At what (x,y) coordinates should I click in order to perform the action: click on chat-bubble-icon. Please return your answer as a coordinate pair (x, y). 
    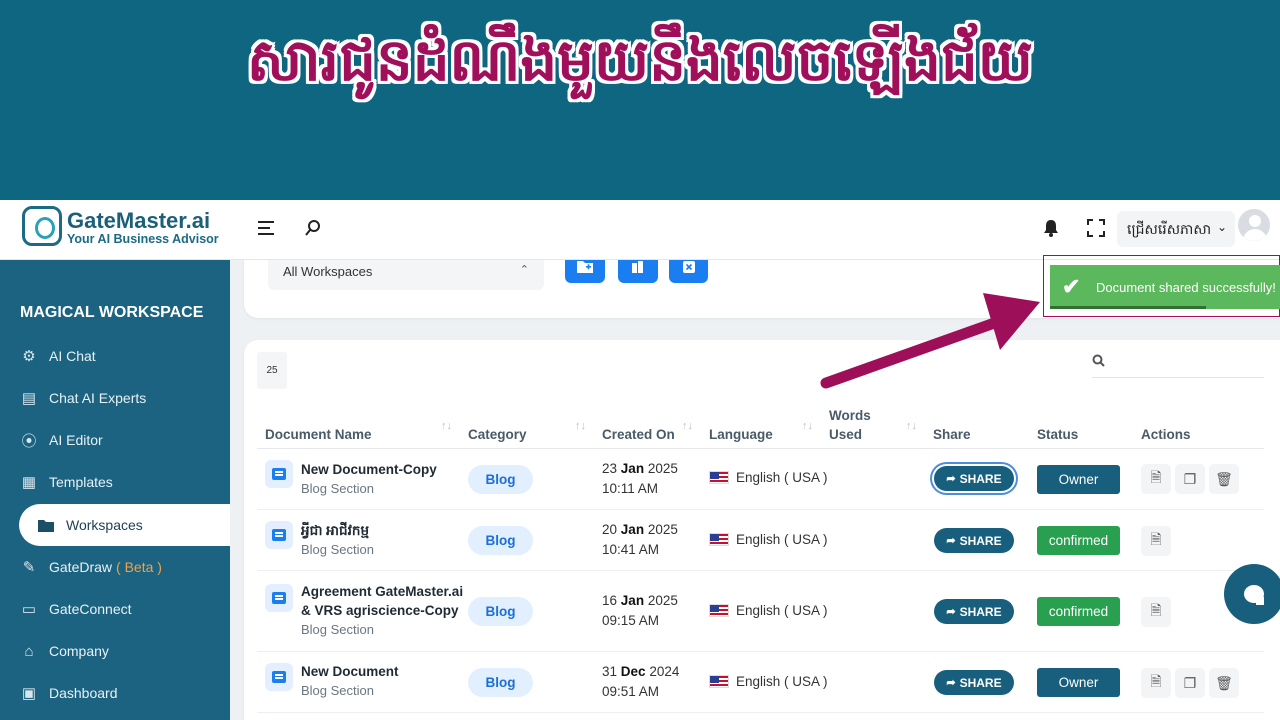
    Looking at the image, I should click on (1254, 595).